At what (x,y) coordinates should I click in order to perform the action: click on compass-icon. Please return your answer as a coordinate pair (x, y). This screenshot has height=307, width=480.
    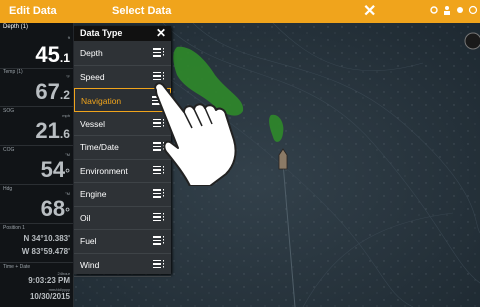
    Looking at the image, I should click on (472, 41).